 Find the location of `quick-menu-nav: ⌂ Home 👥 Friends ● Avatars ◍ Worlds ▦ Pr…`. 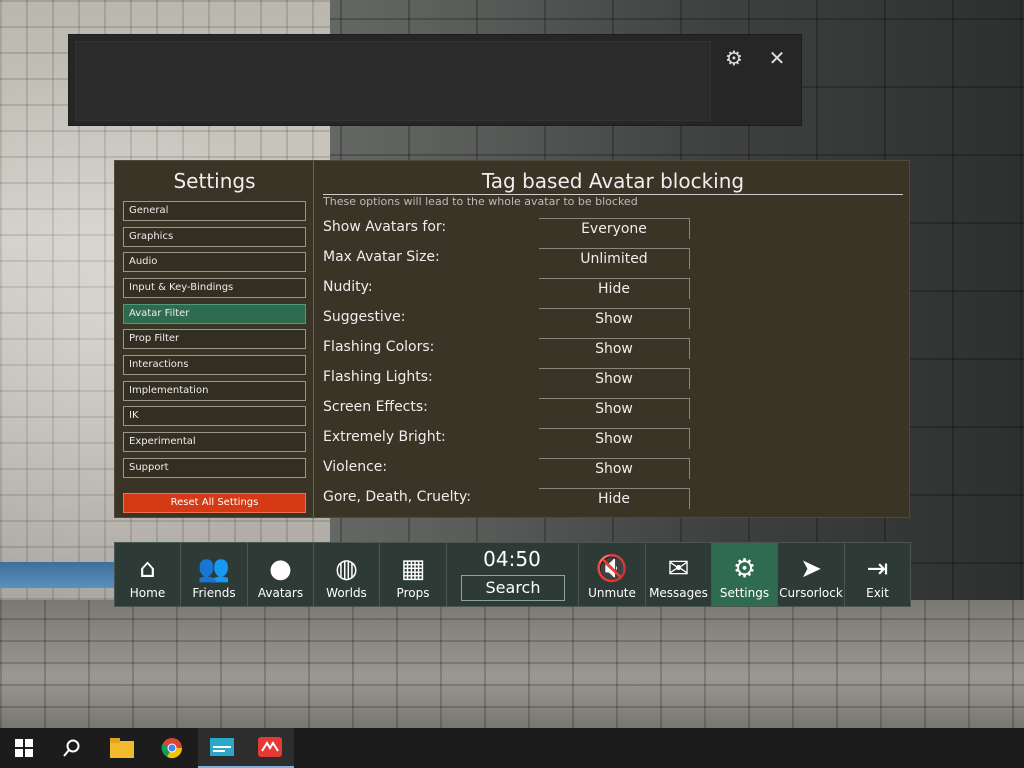

quick-menu-nav: ⌂ Home 👥 Friends ● Avatars ◍ Worlds ▦ Pr… is located at coordinates (512, 574).